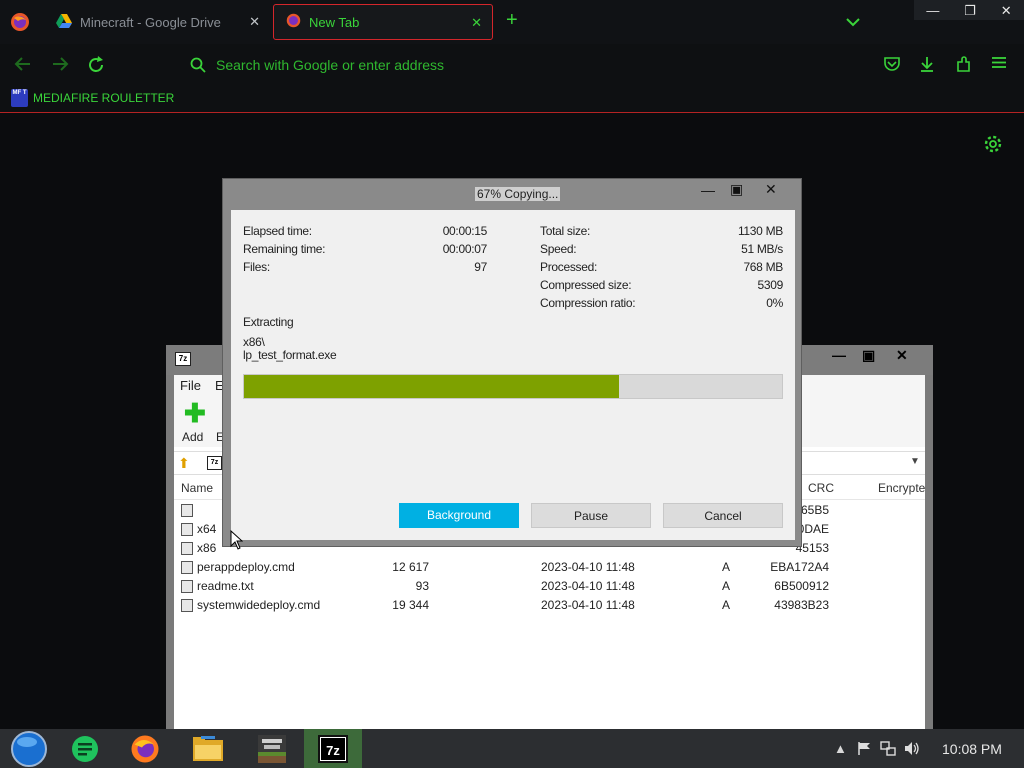 The width and height of the screenshot is (1024, 768). I want to click on firefox-menu-icon, so click(20, 22).